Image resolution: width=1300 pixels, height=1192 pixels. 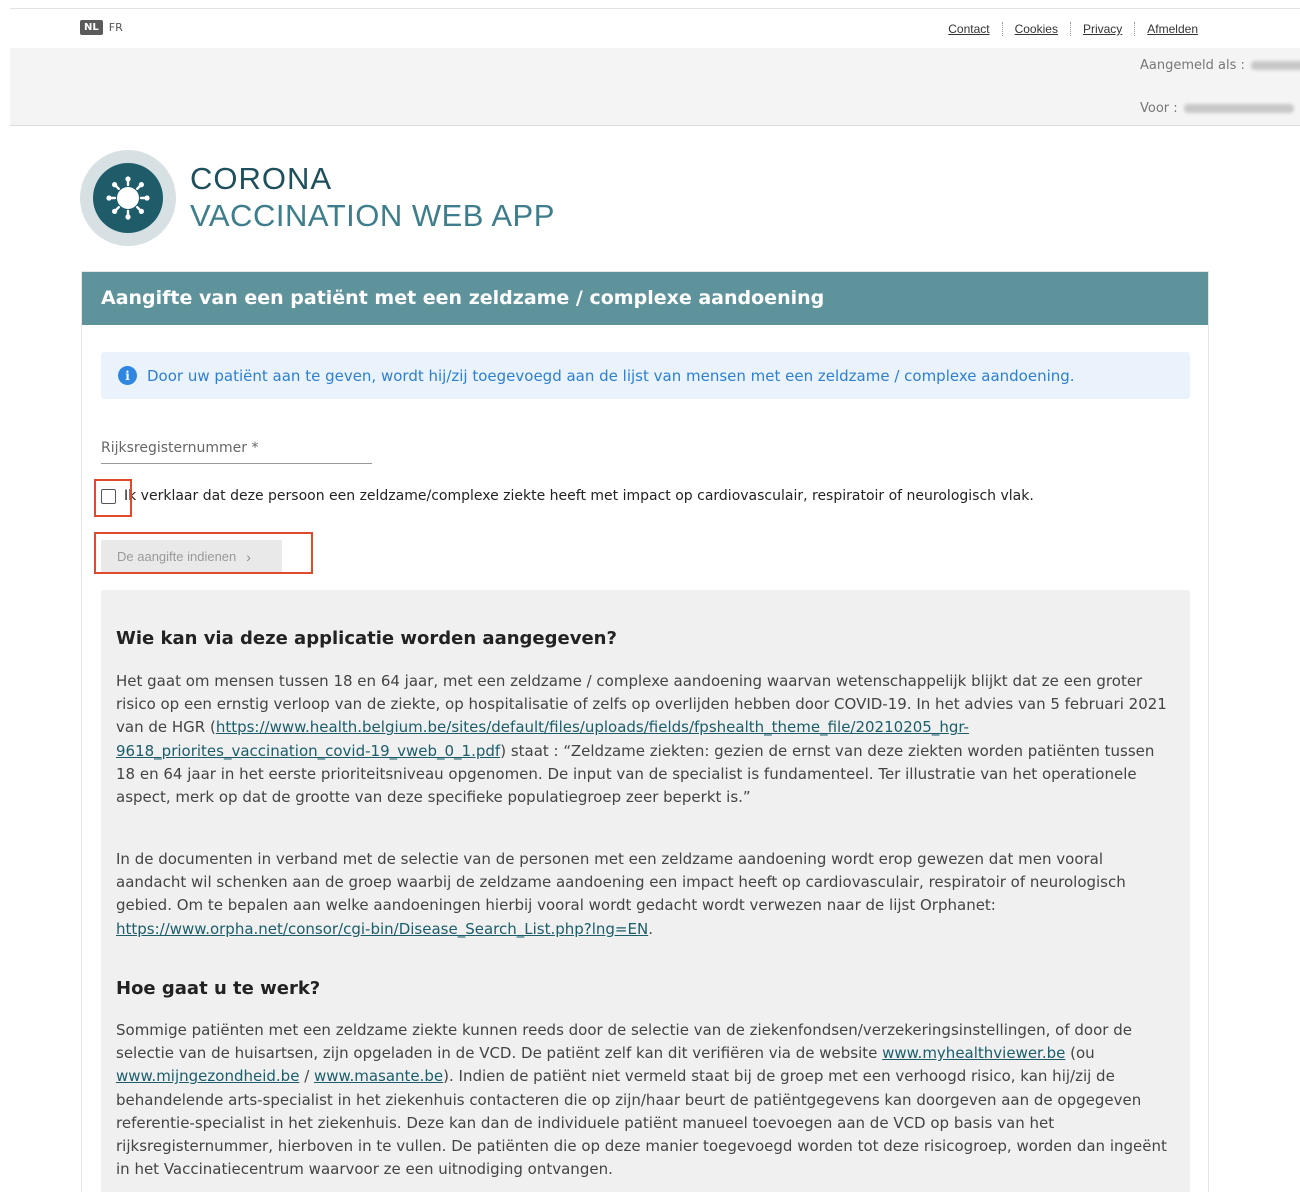 What do you see at coordinates (372, 215) in the screenshot?
I see `app-title-line2: VACCINATION WEB APP` at bounding box center [372, 215].